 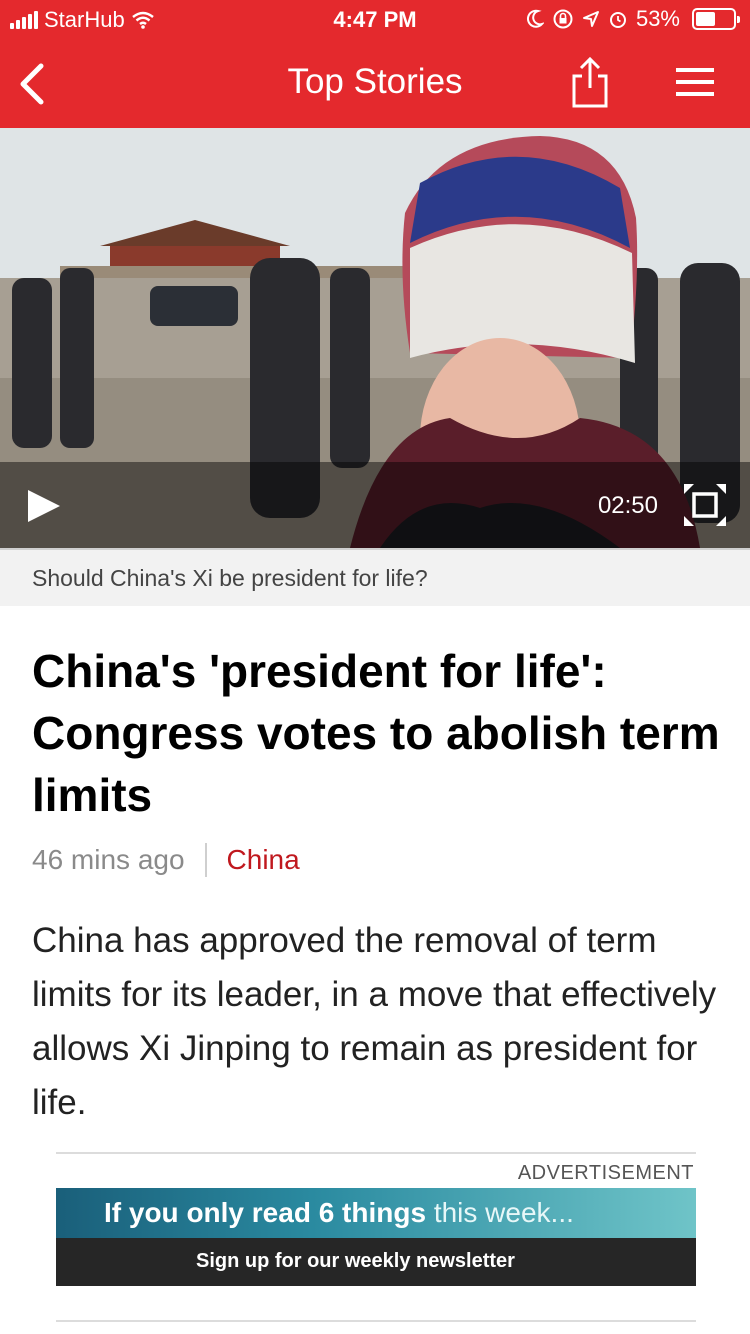 I want to click on video-caption: Should China's Xi be president for life?, so click(x=375, y=577).